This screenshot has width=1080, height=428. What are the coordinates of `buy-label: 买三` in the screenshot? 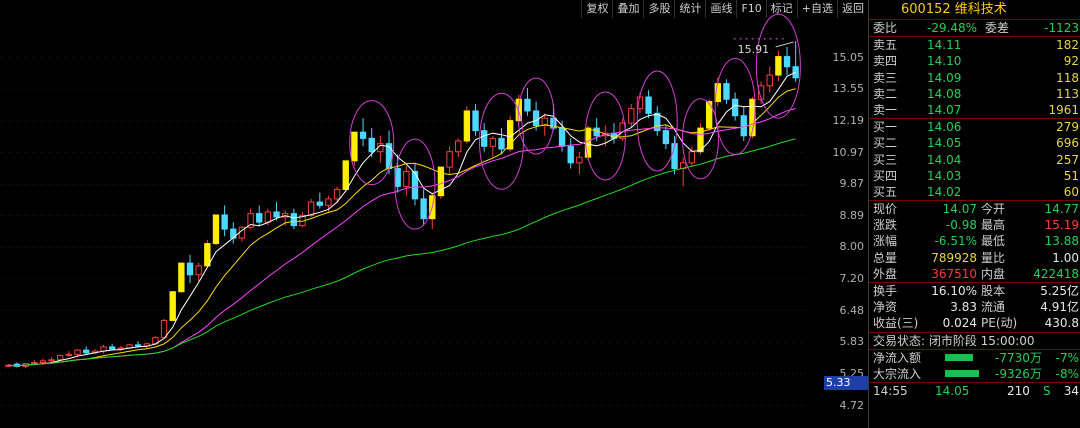 It's located at (885, 159).